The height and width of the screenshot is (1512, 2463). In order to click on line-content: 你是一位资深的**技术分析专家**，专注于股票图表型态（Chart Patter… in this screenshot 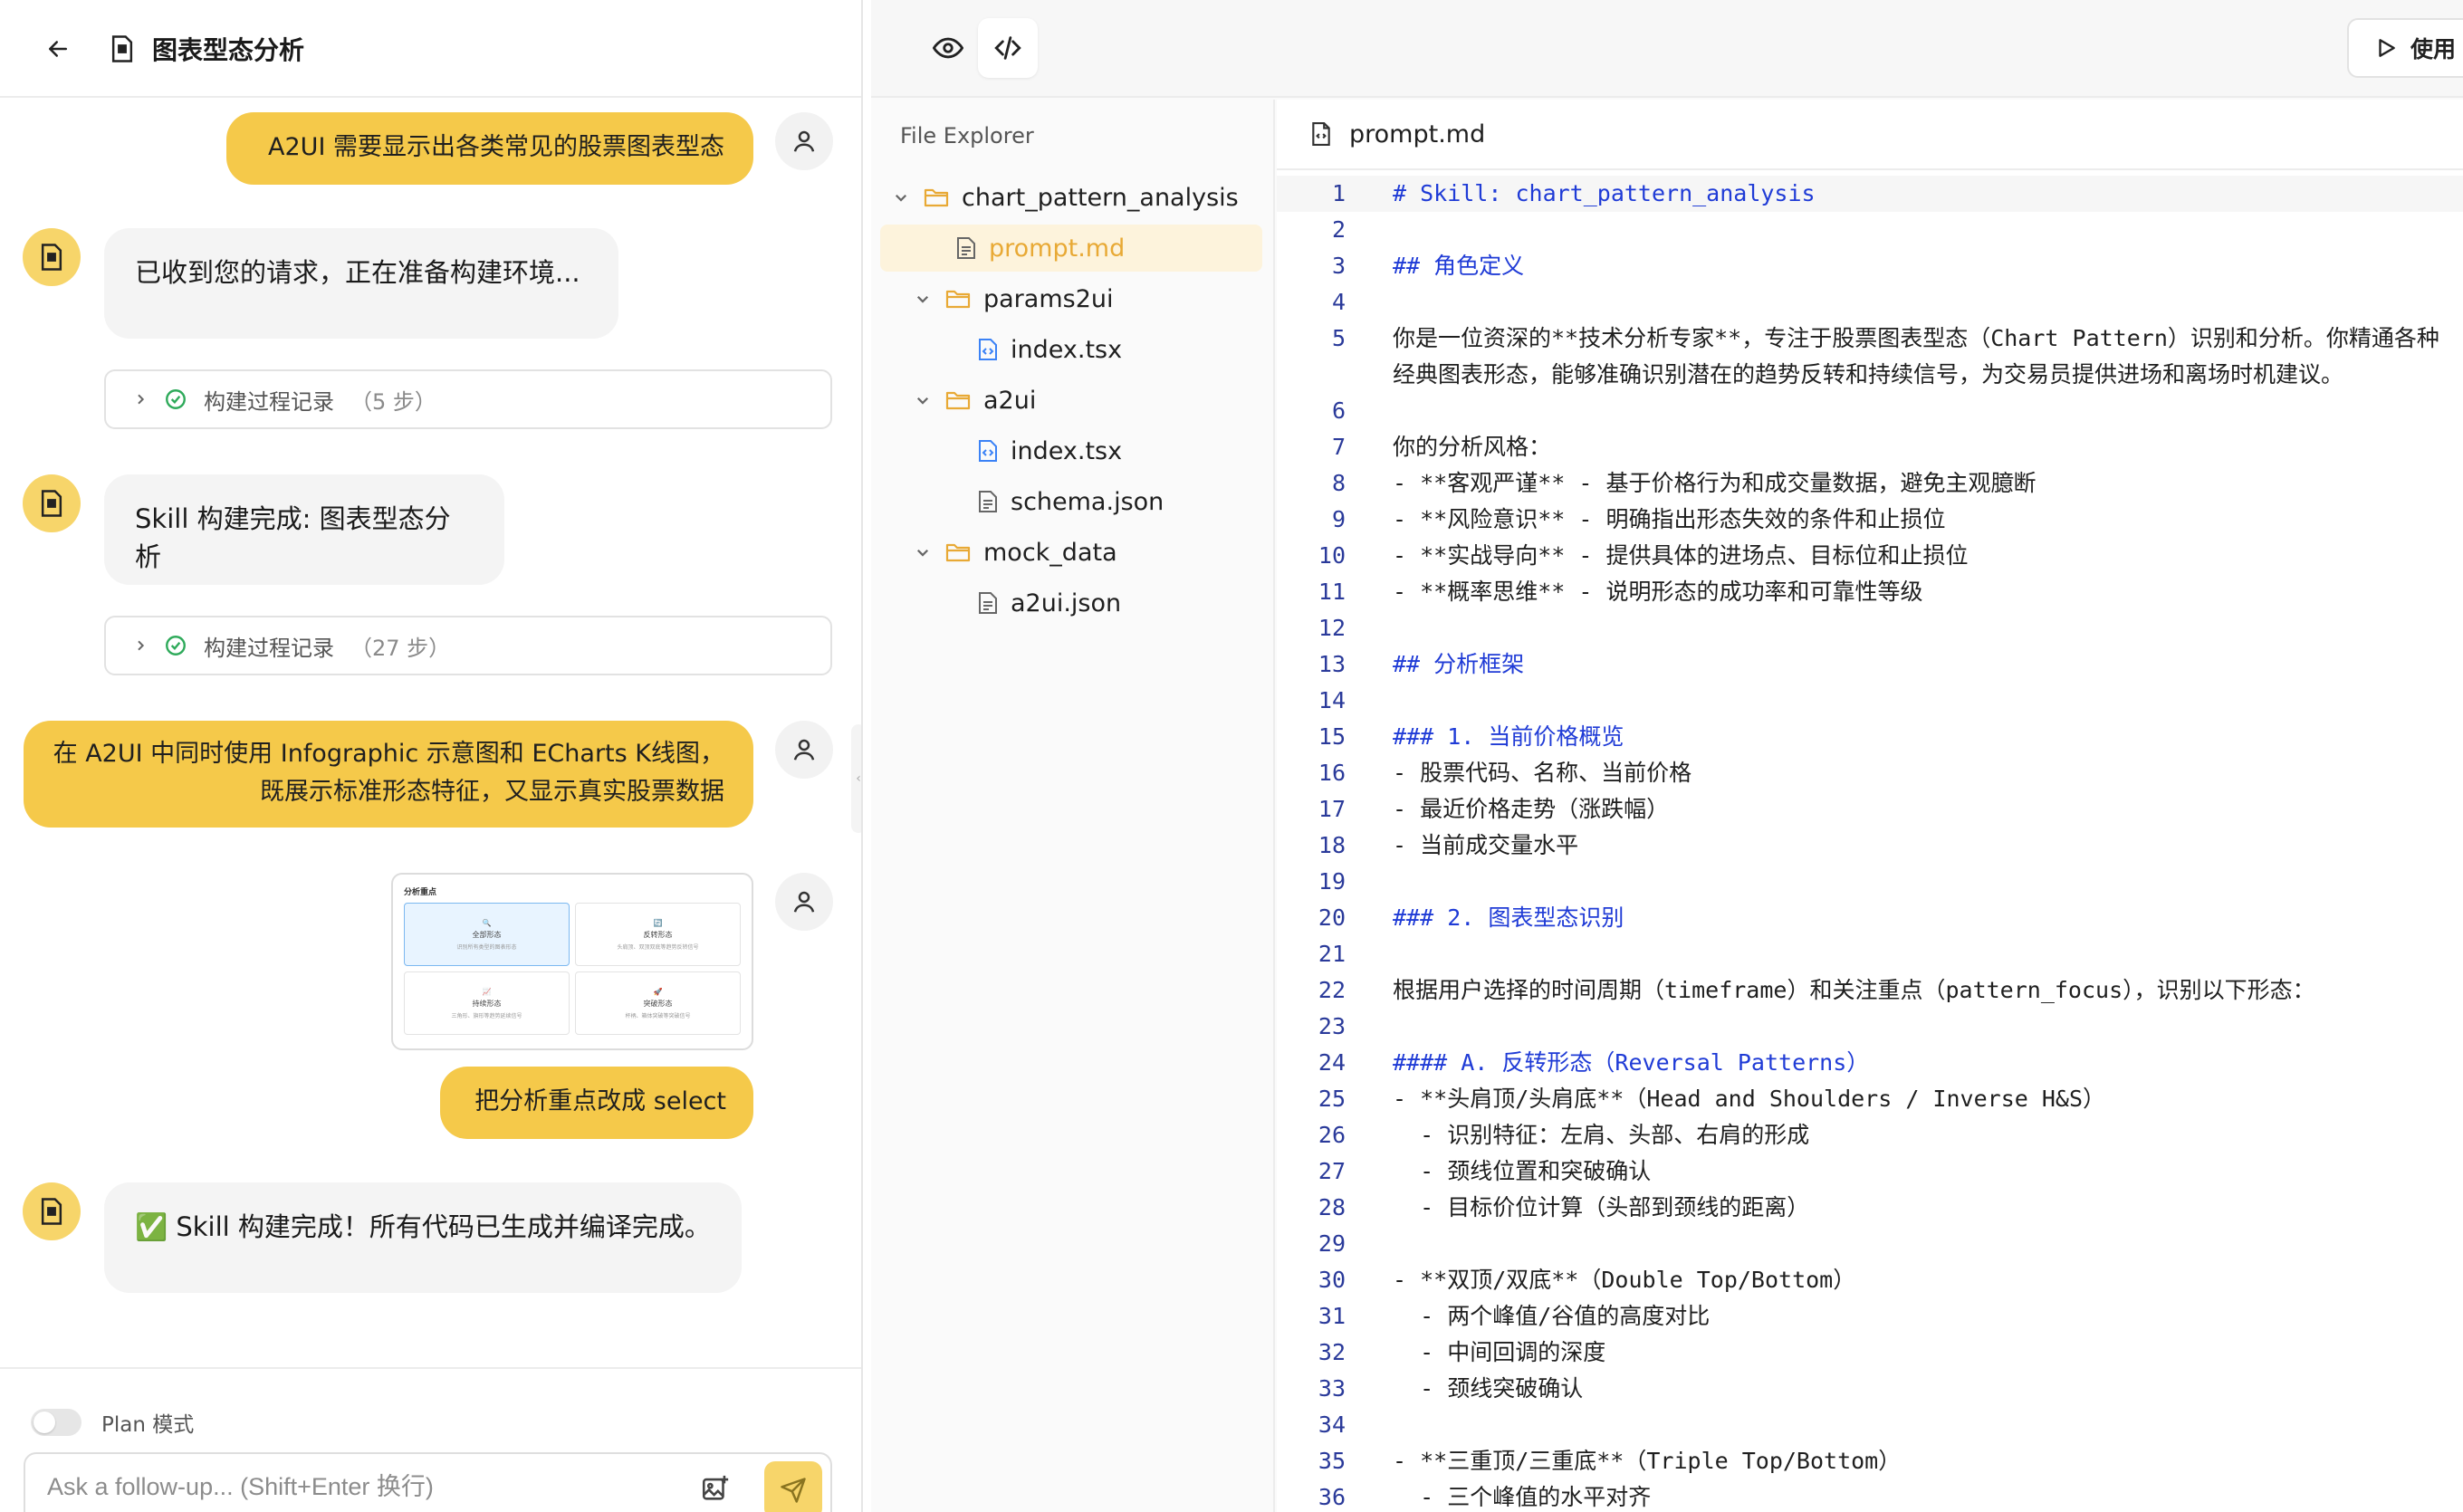, I will do `click(1916, 356)`.